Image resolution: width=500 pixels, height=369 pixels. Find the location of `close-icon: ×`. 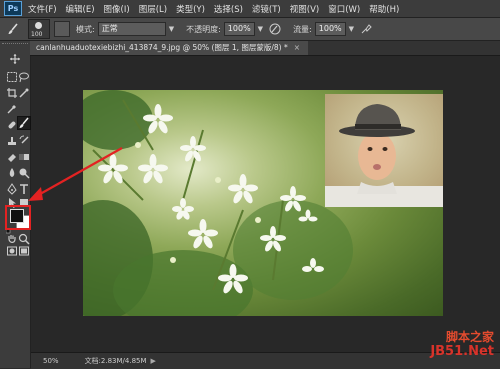

close-icon: × is located at coordinates (297, 47).